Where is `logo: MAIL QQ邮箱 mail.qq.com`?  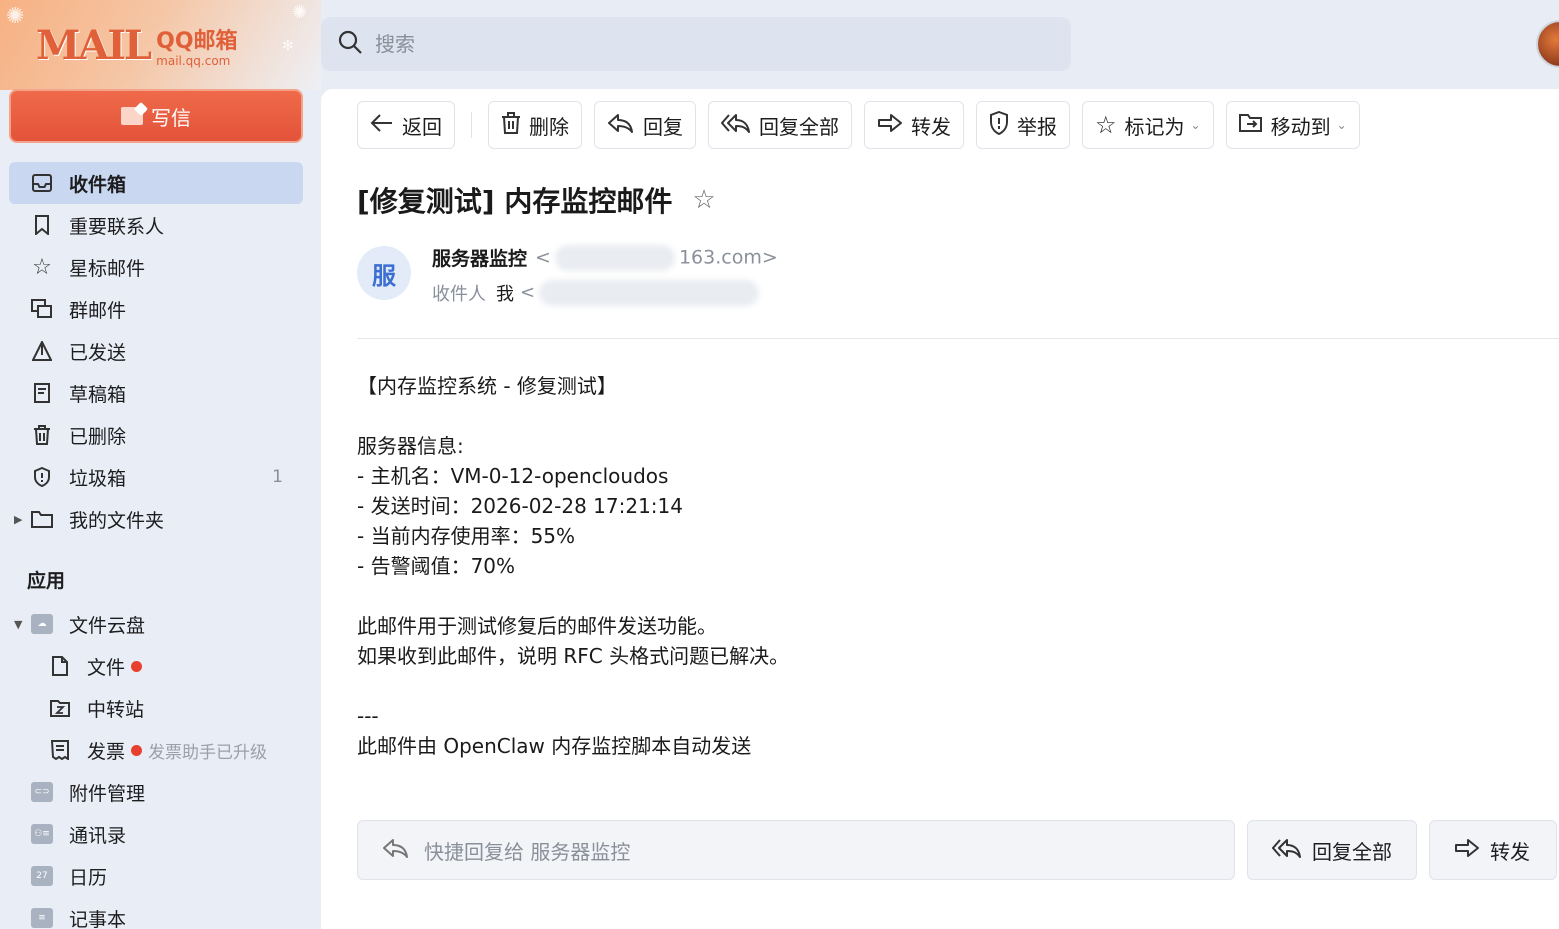
logo: MAIL QQ邮箱 mail.qq.com is located at coordinates (137, 44).